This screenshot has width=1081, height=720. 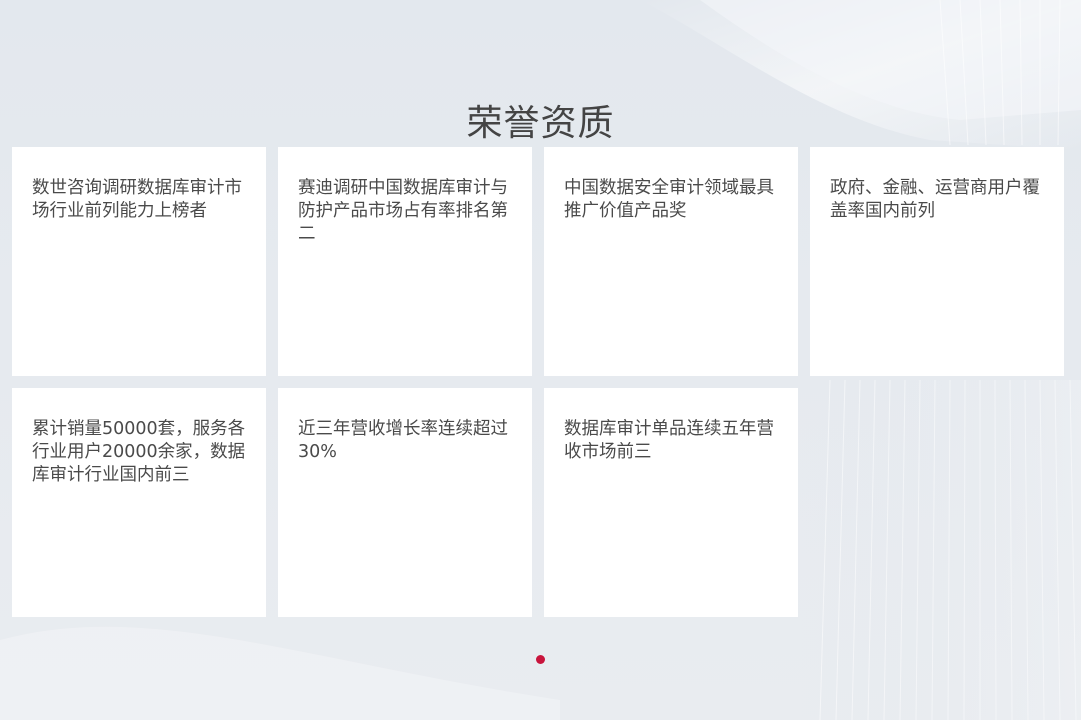 What do you see at coordinates (405, 502) in the screenshot?
I see `honor-card: 近三年营收增长率连续超过30%` at bounding box center [405, 502].